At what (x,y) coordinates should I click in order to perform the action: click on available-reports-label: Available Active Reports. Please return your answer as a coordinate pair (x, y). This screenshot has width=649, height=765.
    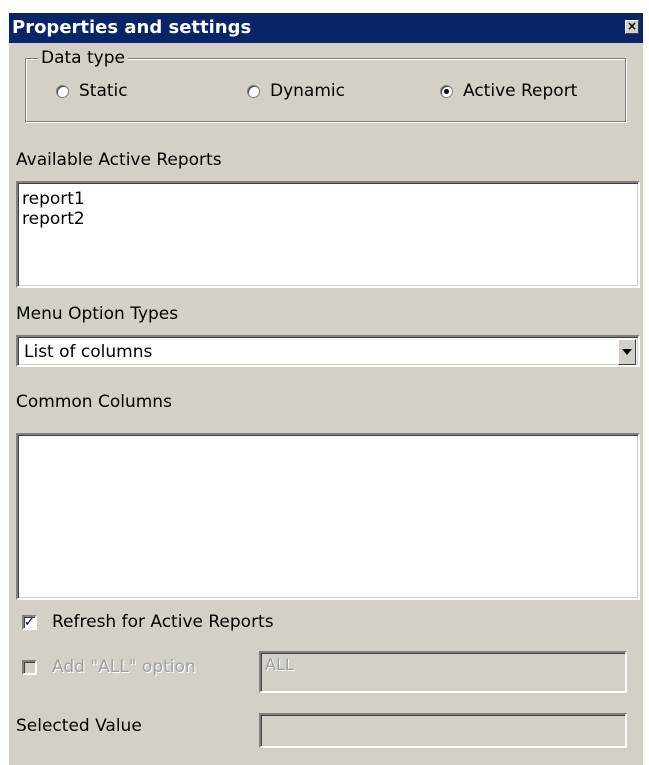
    Looking at the image, I should click on (119, 160).